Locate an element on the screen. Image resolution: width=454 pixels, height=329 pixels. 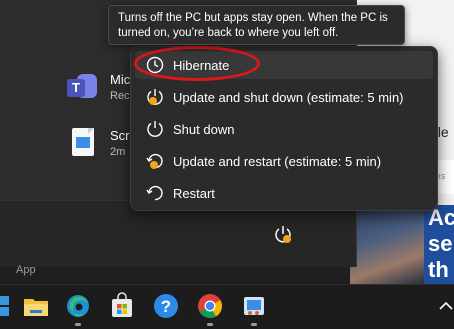
teams-icon: T is located at coordinates (82, 88).